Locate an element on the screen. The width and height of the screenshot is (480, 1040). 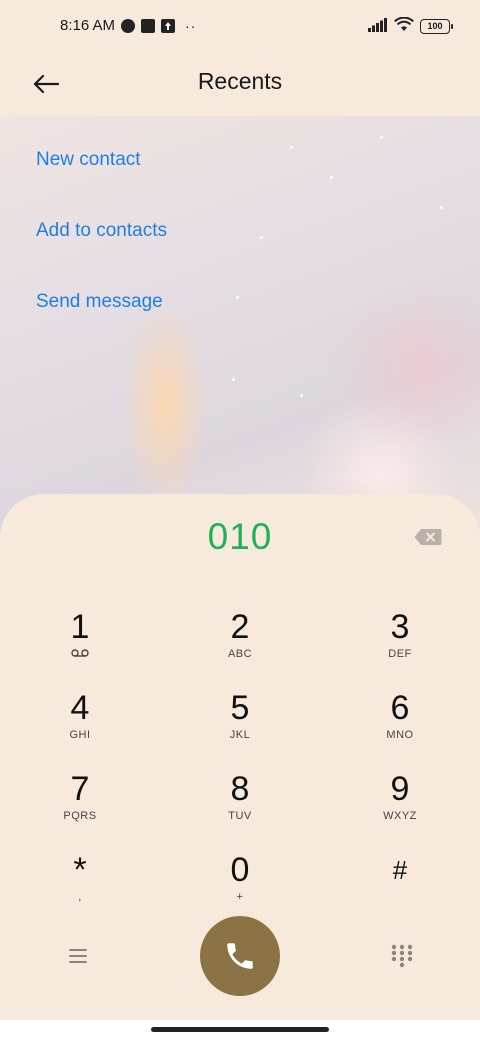
key-digit: 8 is located at coordinates (240, 789).